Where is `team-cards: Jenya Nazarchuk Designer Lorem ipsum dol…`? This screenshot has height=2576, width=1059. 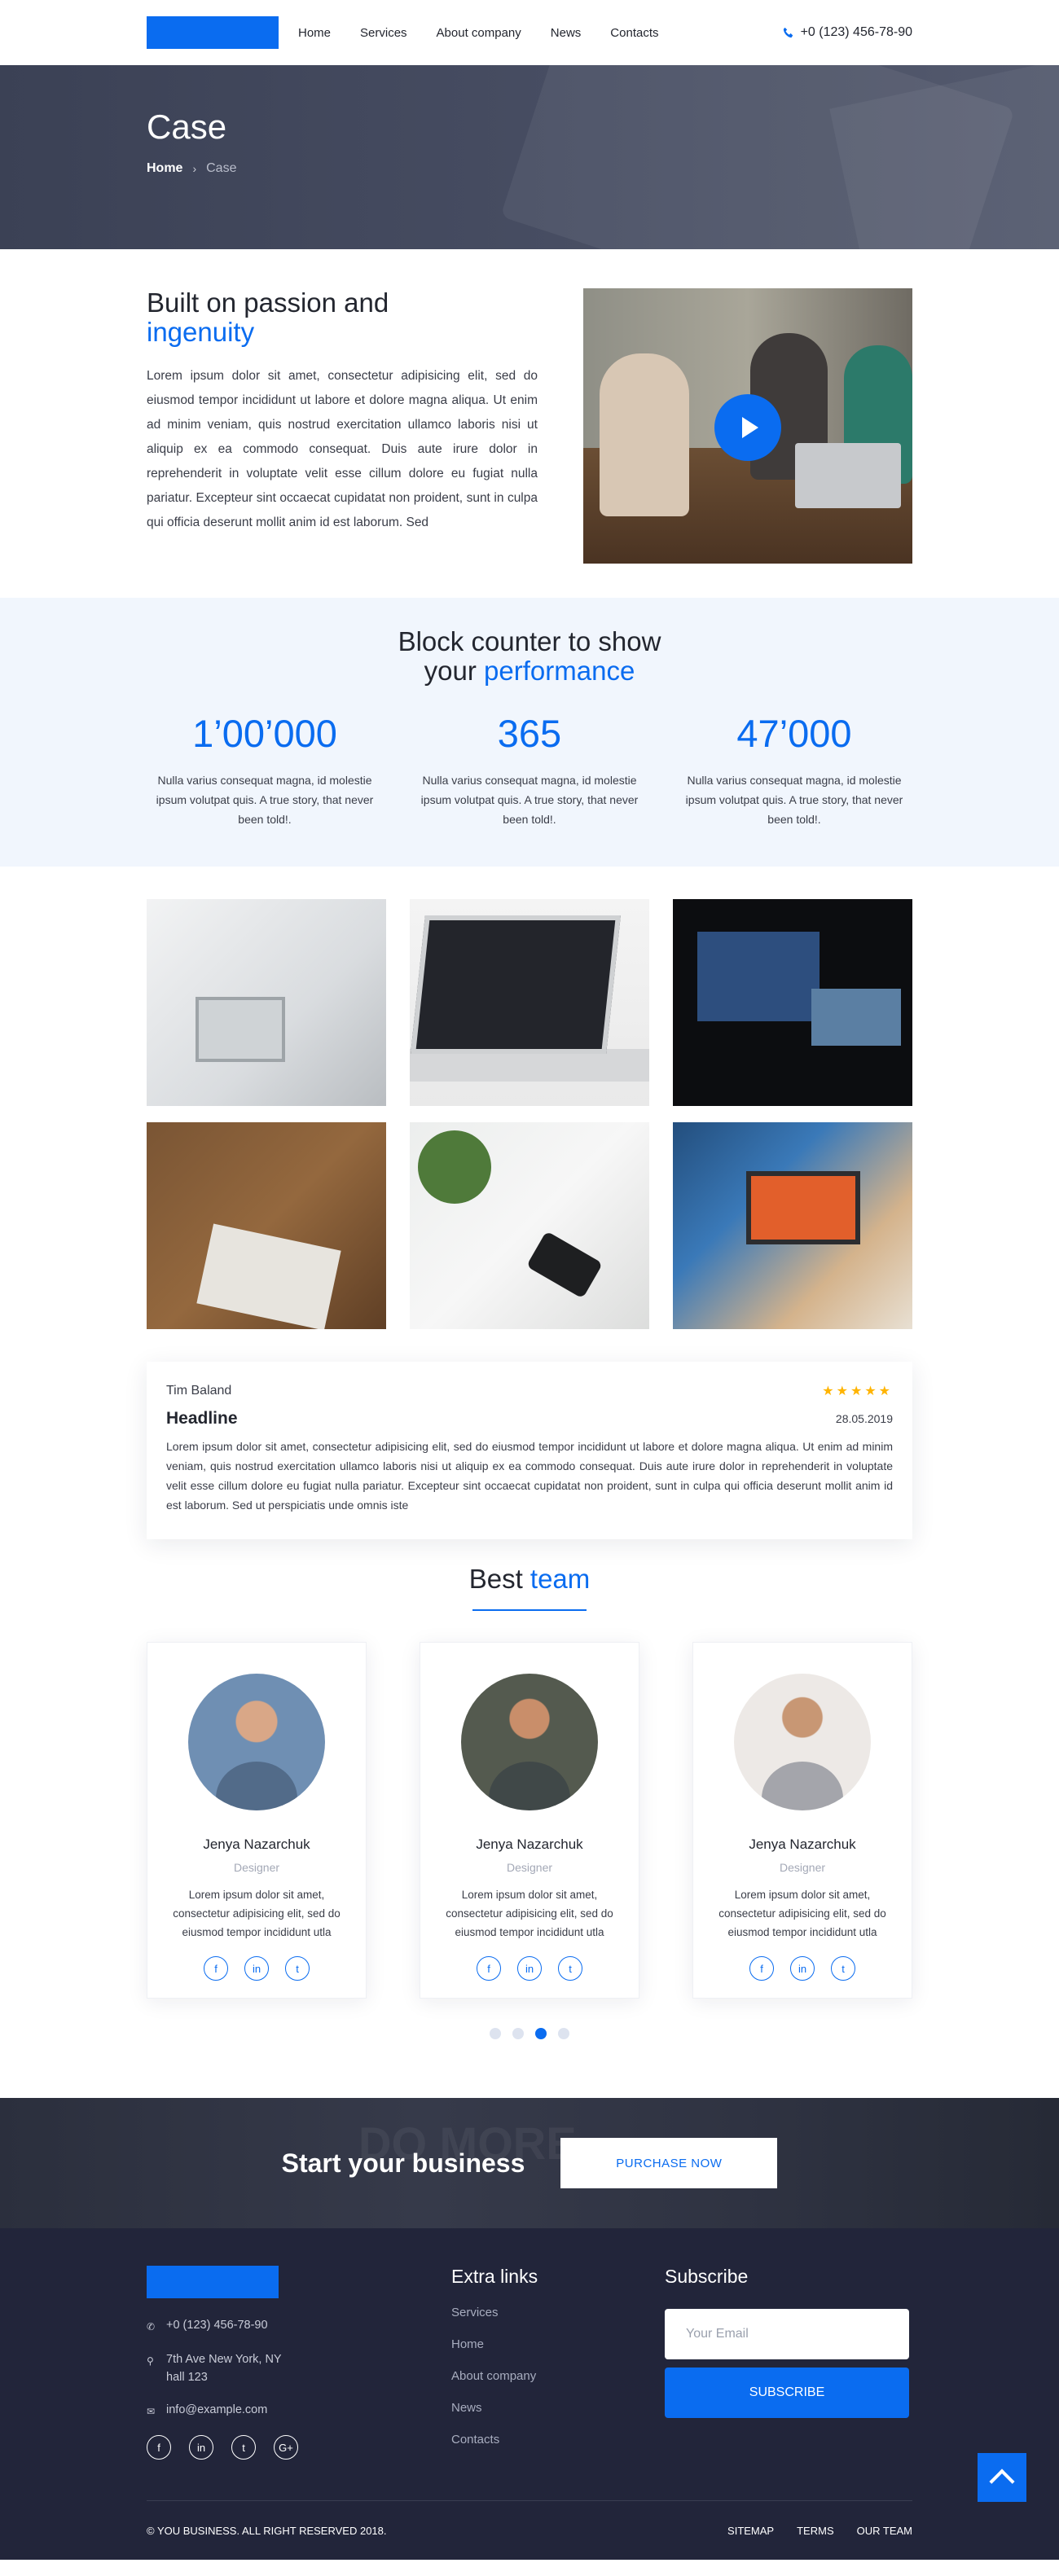 team-cards: Jenya Nazarchuk Designer Lorem ipsum dol… is located at coordinates (529, 1821).